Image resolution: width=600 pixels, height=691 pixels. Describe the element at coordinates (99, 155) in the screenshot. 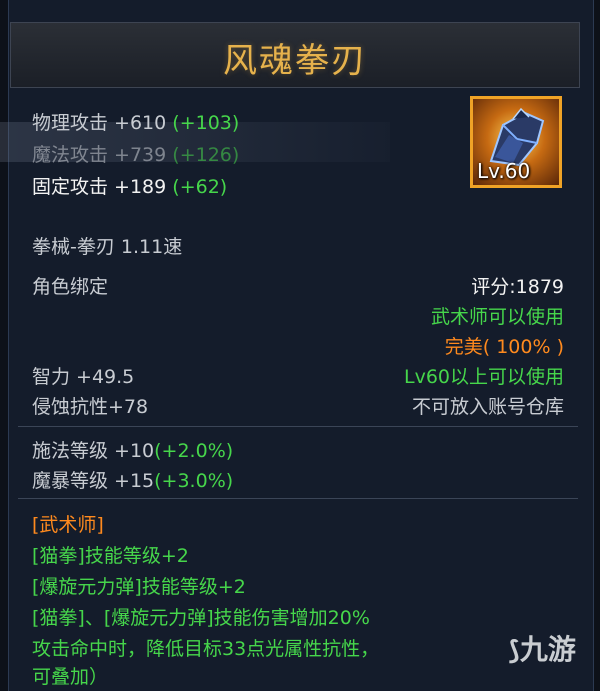

I see `stat-label: 魔法攻击 +739` at that location.